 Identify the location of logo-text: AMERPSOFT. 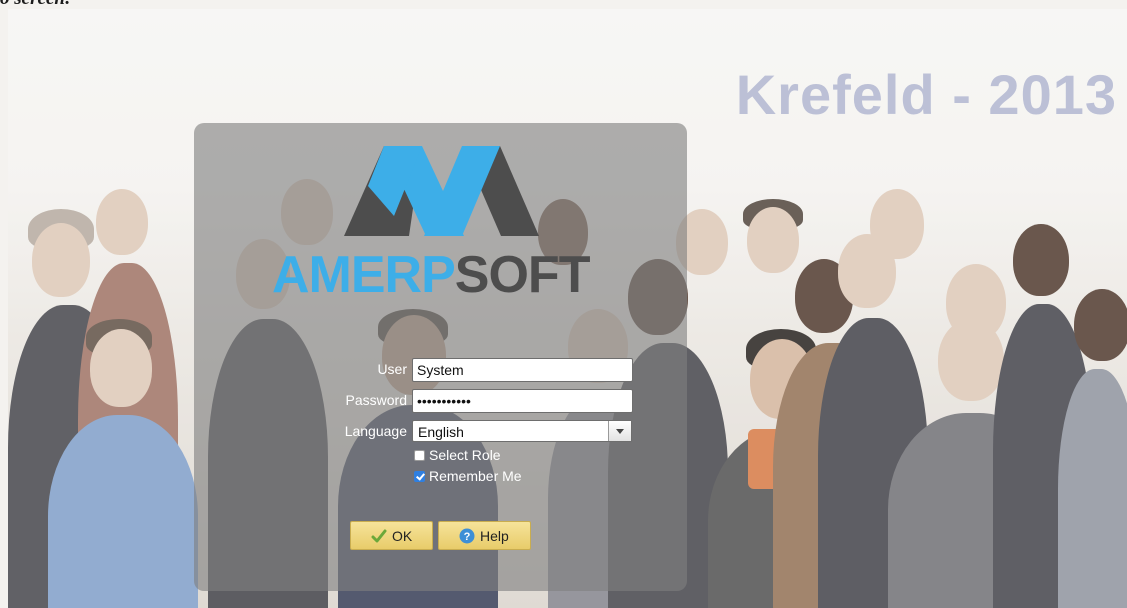
(431, 275).